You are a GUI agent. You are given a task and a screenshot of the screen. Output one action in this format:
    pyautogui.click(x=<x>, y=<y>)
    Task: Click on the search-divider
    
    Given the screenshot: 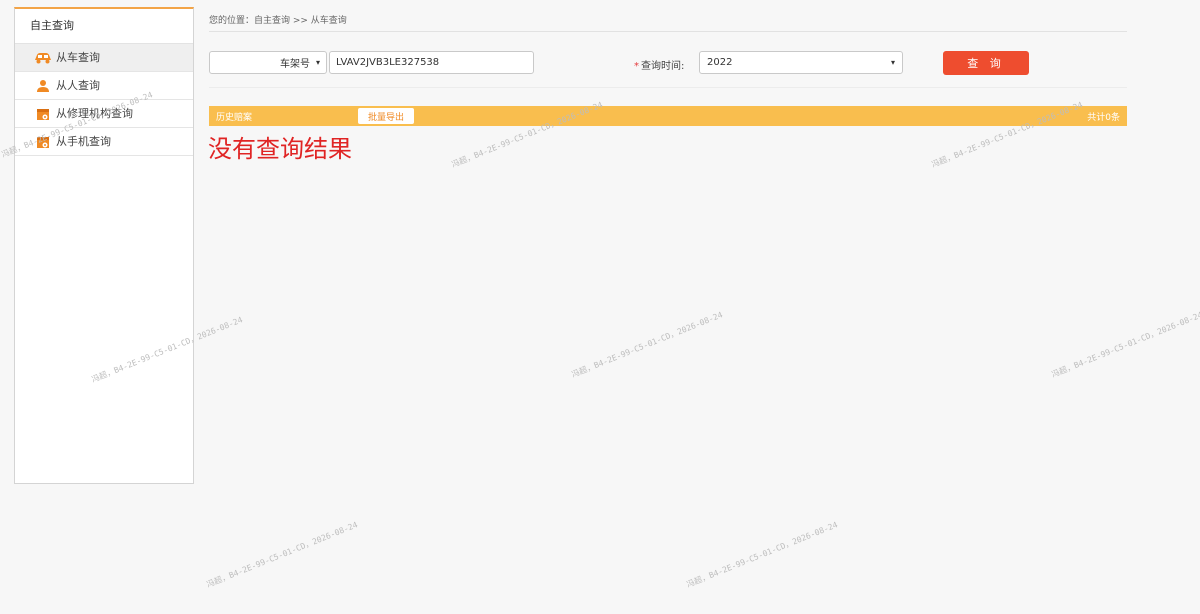 What is the action you would take?
    pyautogui.click(x=668, y=87)
    